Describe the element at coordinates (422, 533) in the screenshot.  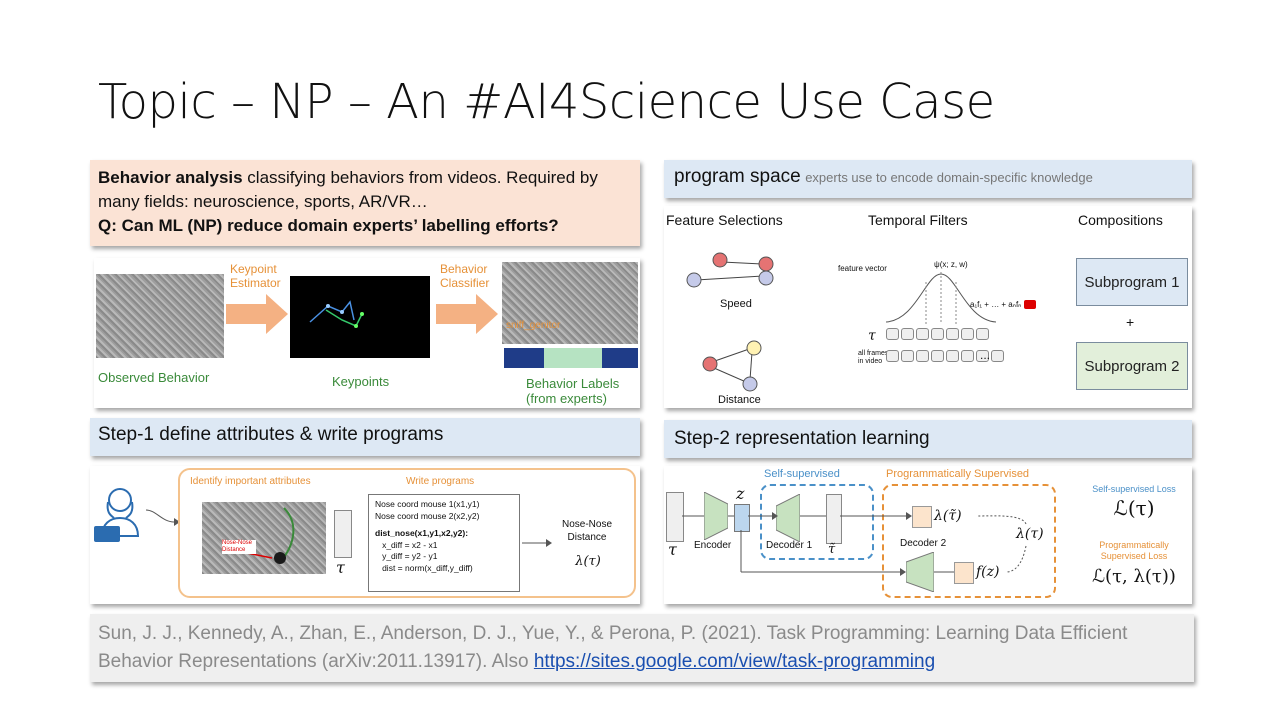
I see `code-line-4: dist_nose(x1,y1,x2,y2):` at that location.